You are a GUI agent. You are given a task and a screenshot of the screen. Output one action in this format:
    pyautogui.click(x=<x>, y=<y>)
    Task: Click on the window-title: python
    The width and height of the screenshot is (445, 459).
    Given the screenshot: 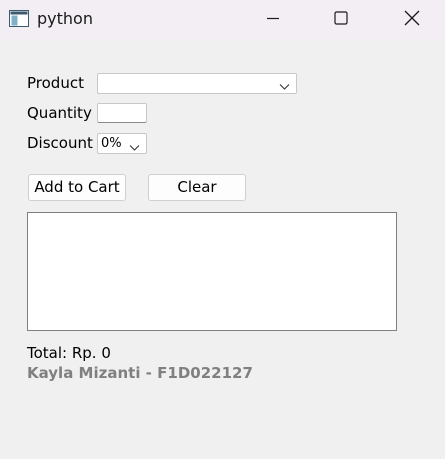 What is the action you would take?
    pyautogui.click(x=65, y=18)
    